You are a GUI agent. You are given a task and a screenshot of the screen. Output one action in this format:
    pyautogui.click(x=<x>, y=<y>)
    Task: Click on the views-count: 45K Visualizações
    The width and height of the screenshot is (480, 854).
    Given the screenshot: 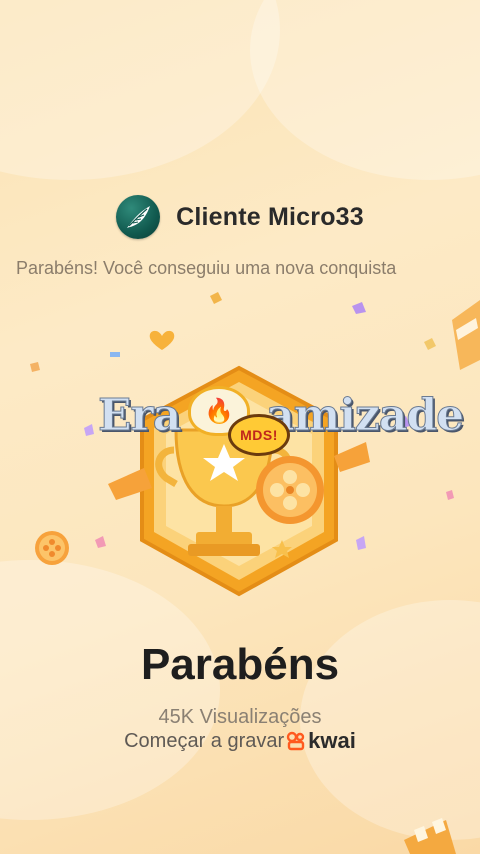 What is the action you would take?
    pyautogui.click(x=240, y=717)
    